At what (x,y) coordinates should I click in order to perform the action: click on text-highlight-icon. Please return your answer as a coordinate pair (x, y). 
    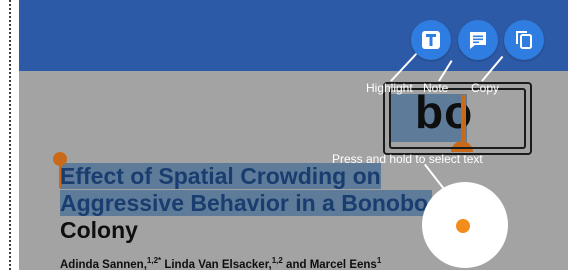
    Looking at the image, I should click on (431, 40).